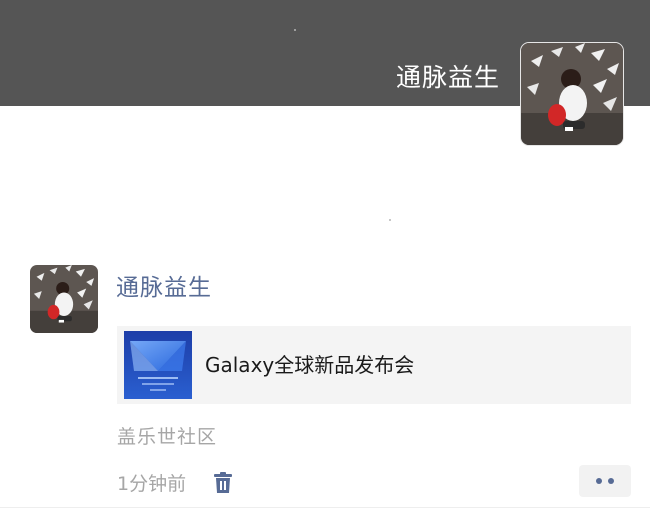 The height and width of the screenshot is (517, 650). Describe the element at coordinates (448, 78) in the screenshot. I see `cover-user-name: 通脉益生` at that location.